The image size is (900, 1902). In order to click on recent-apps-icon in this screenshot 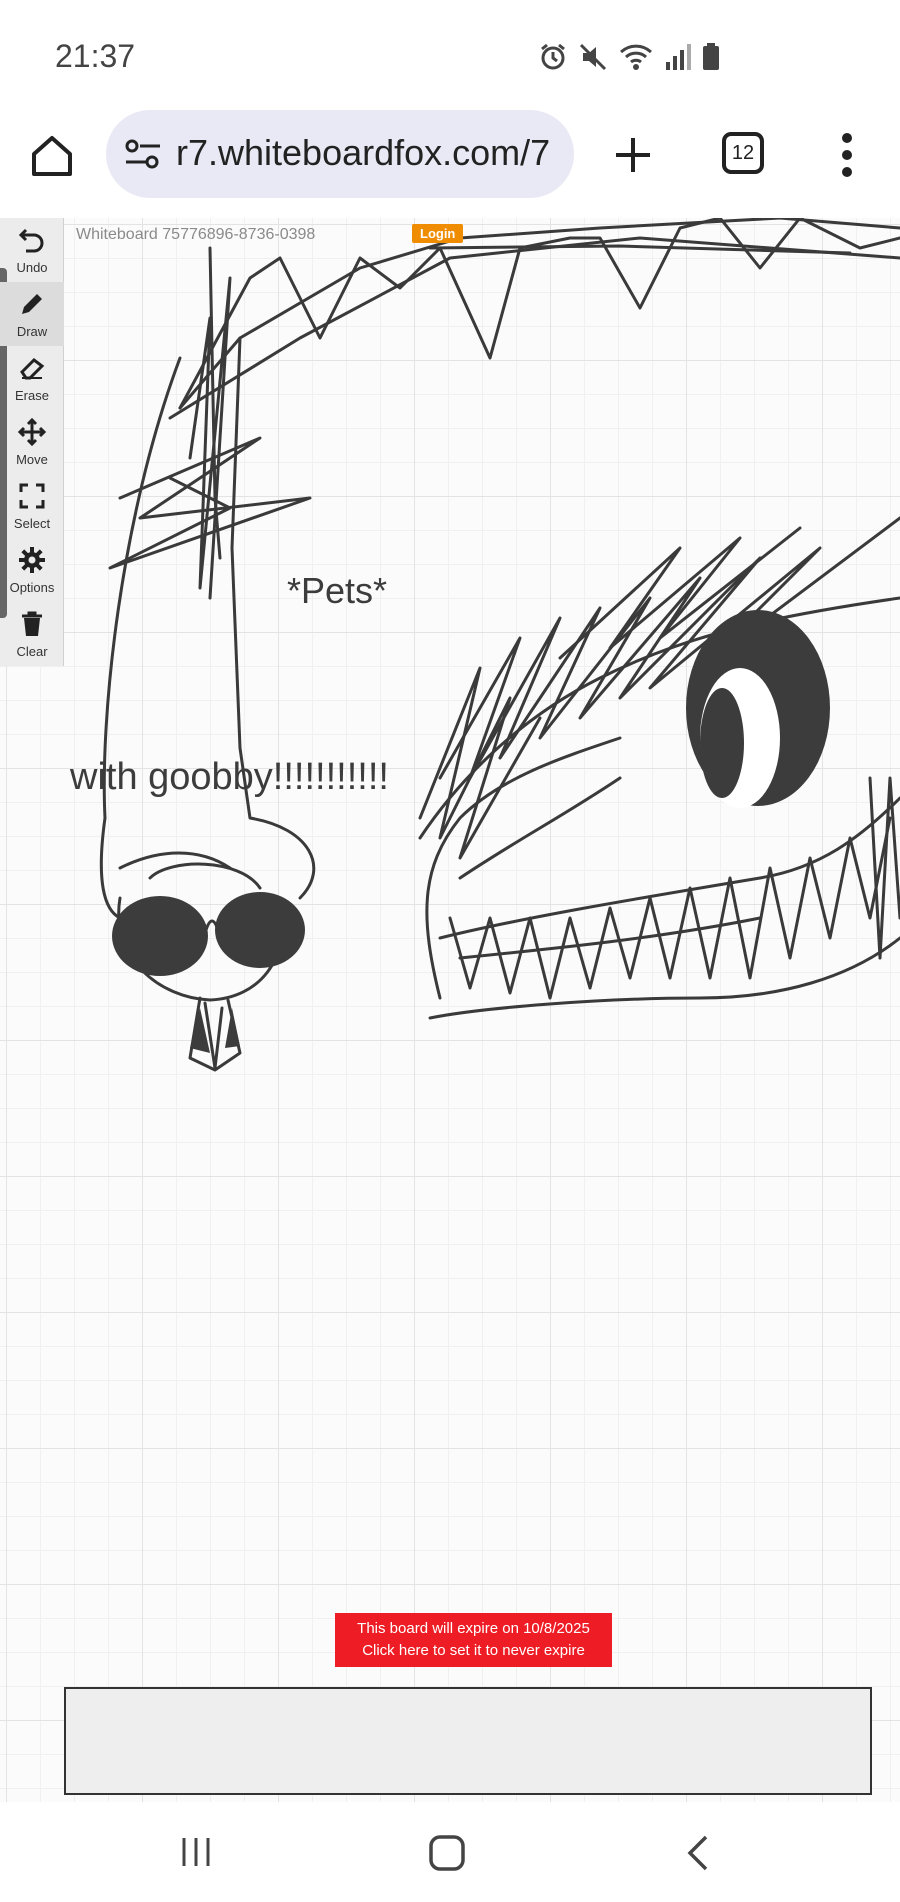, I will do `click(196, 1852)`.